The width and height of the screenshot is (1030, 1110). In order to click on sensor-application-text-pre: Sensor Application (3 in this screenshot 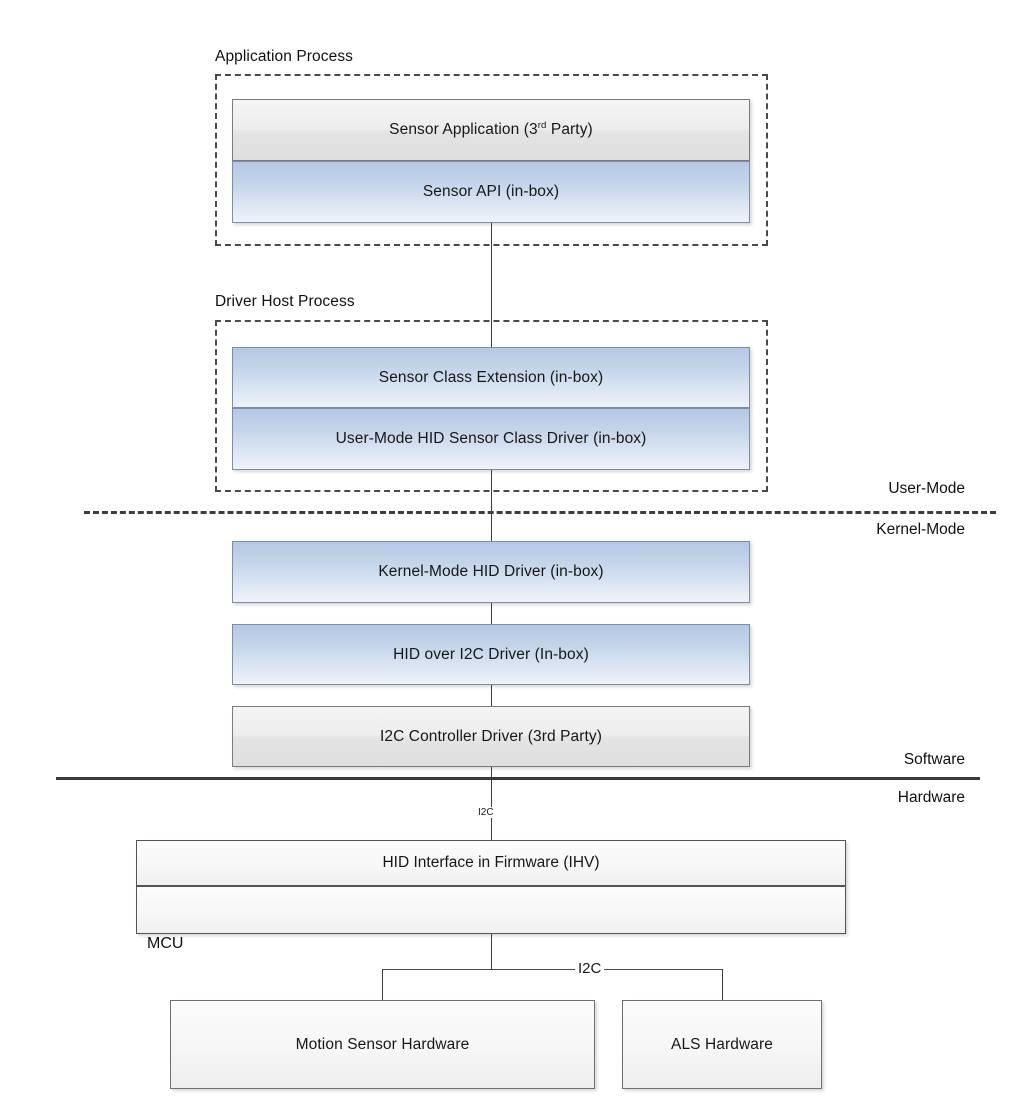, I will do `click(463, 129)`.